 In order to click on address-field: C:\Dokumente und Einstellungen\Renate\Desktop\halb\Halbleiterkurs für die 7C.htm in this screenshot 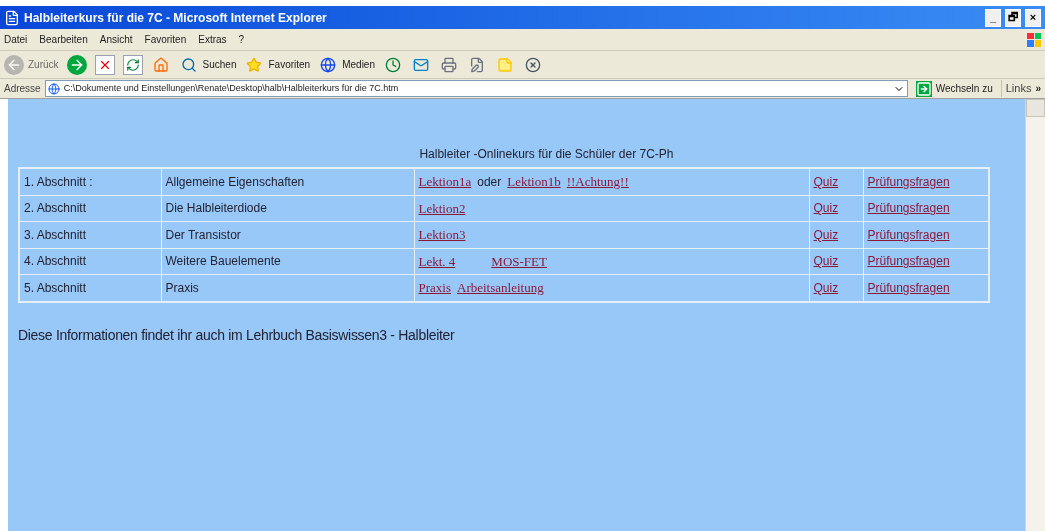, I will do `click(476, 88)`.